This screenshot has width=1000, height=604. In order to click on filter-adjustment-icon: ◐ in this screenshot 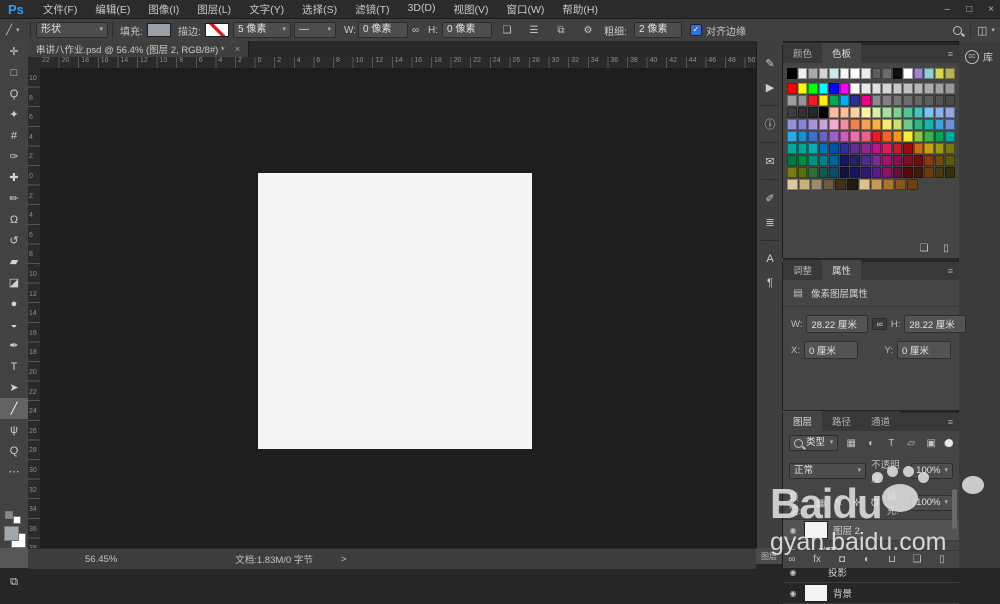, I will do `click(871, 443)`.